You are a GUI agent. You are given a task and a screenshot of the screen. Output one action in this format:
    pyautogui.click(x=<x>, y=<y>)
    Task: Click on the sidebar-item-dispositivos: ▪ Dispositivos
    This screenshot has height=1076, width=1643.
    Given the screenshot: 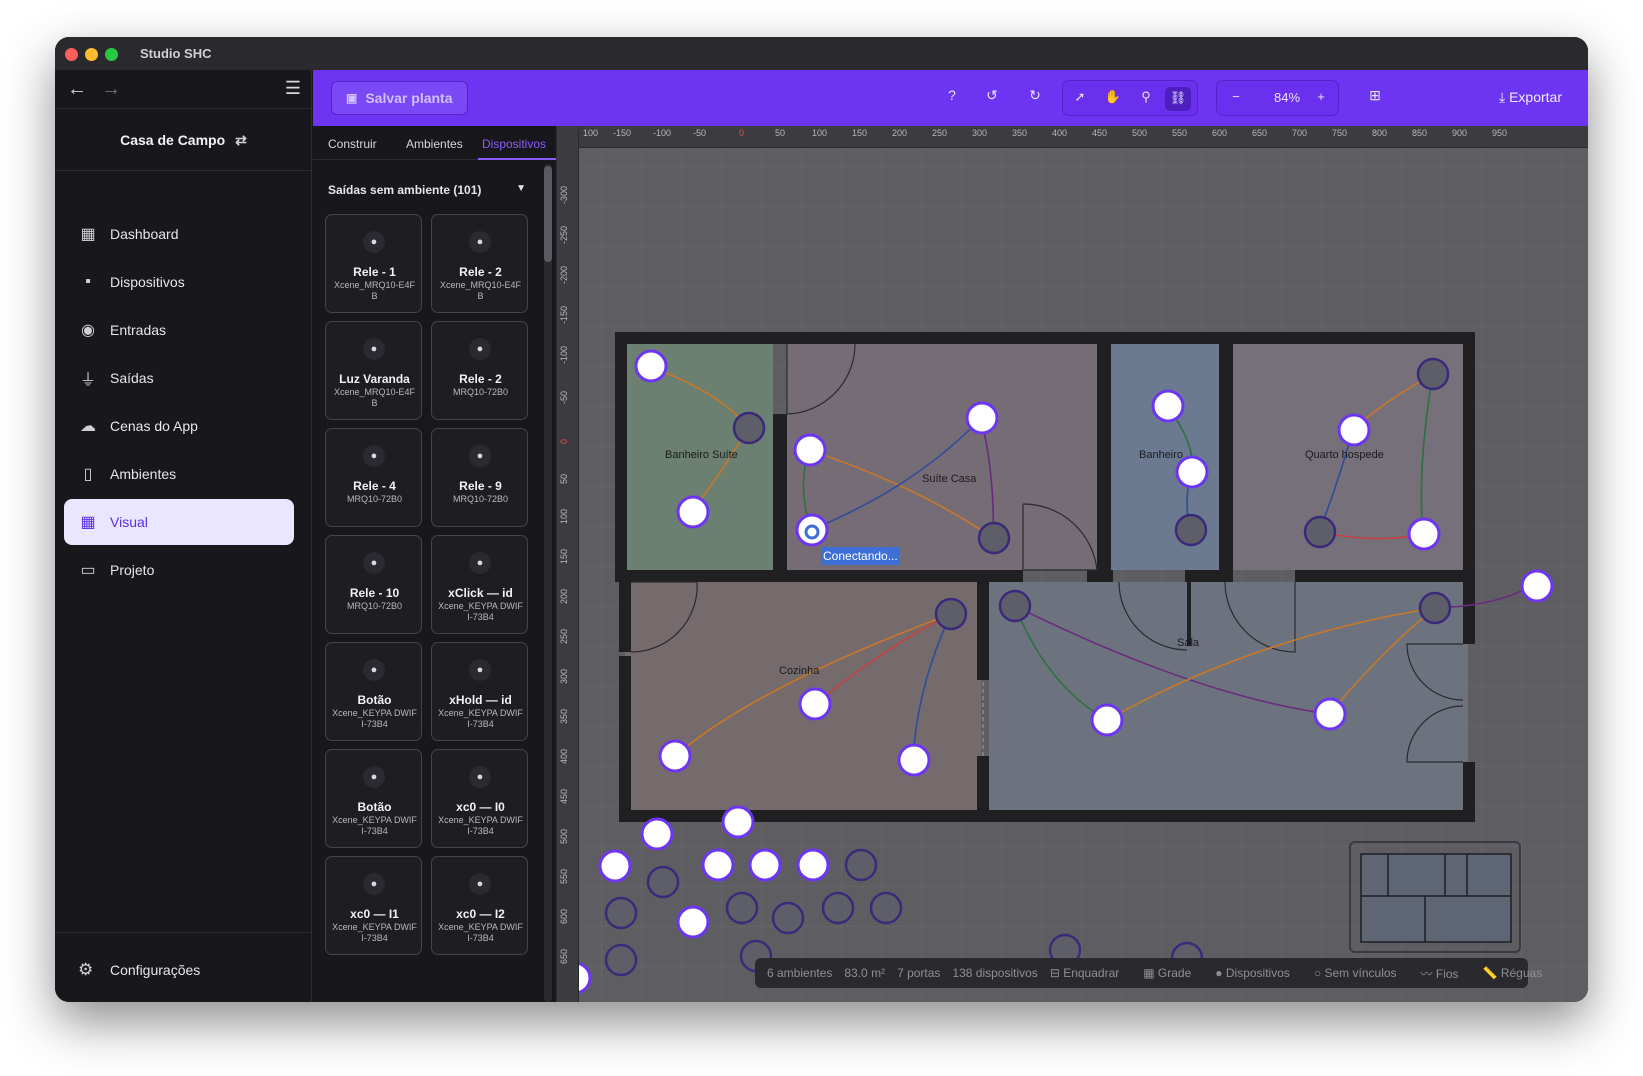 What is the action you would take?
    pyautogui.click(x=179, y=282)
    